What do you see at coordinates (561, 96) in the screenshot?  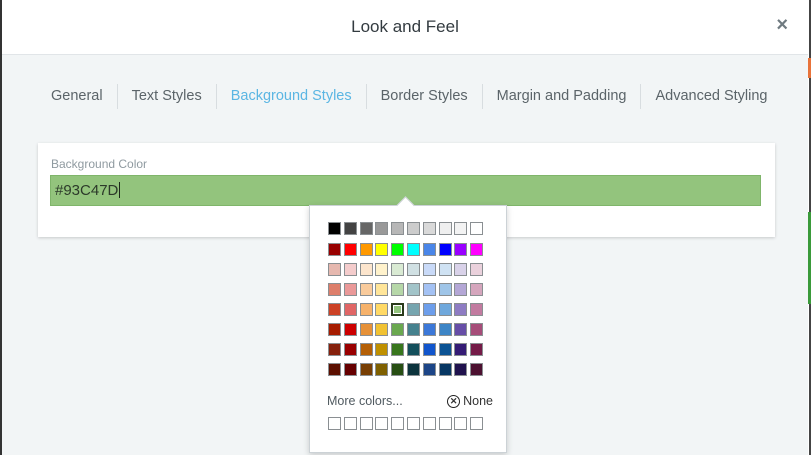 I see `tab-margin-and-padding: Margin and Padding` at bounding box center [561, 96].